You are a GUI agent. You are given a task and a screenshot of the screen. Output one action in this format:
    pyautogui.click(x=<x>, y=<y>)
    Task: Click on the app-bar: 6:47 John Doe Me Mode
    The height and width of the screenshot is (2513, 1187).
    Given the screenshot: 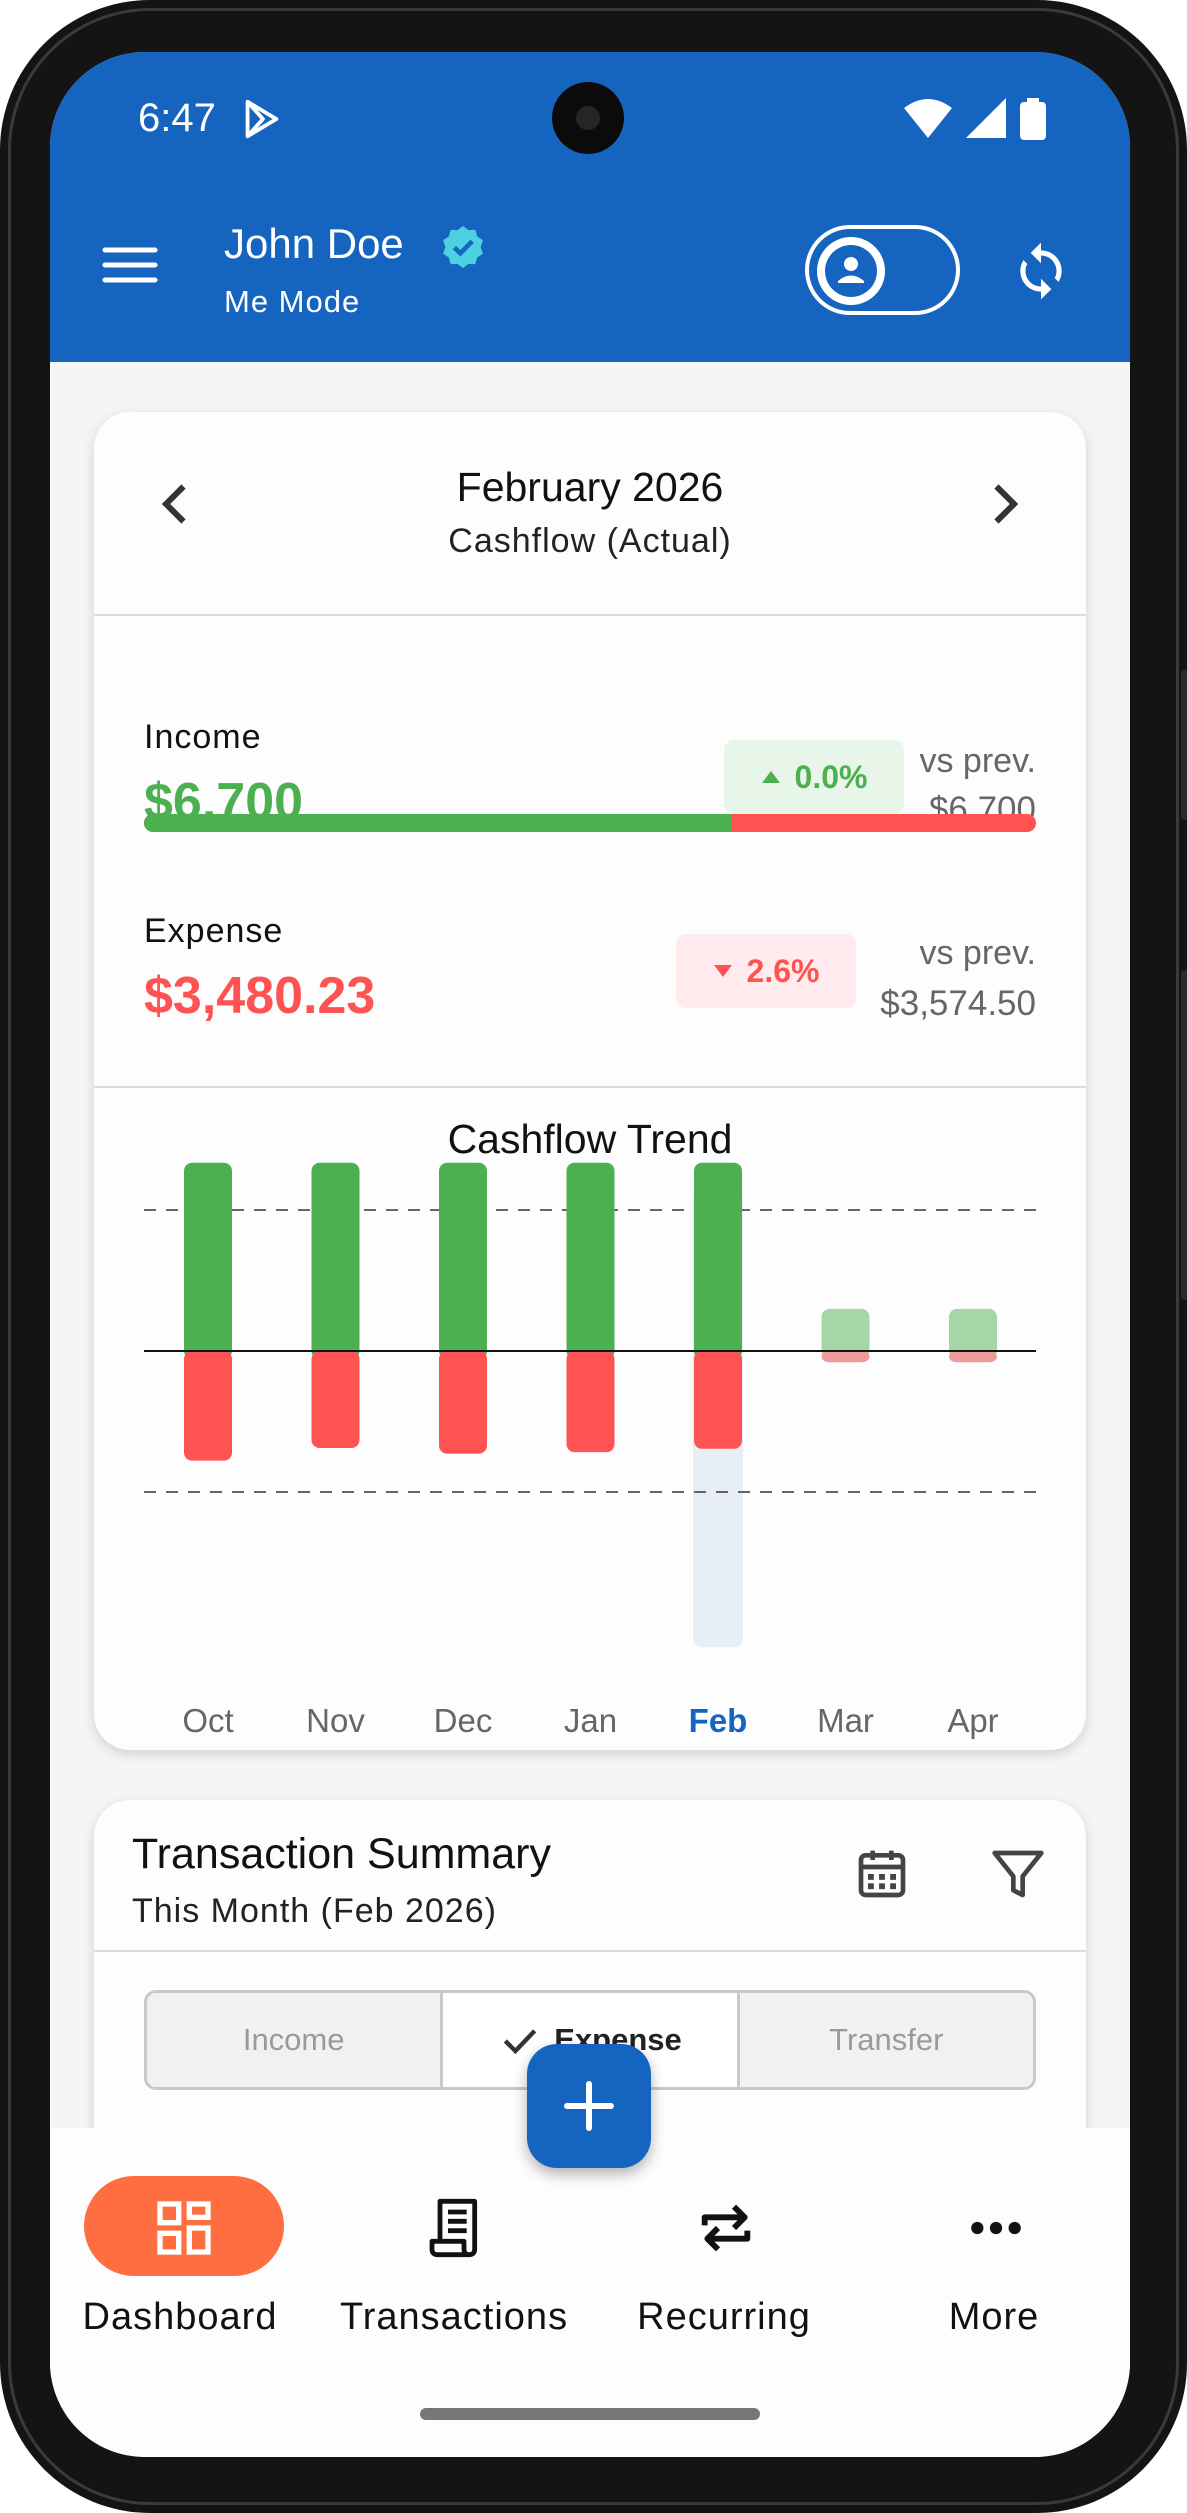 What is the action you would take?
    pyautogui.click(x=590, y=207)
    